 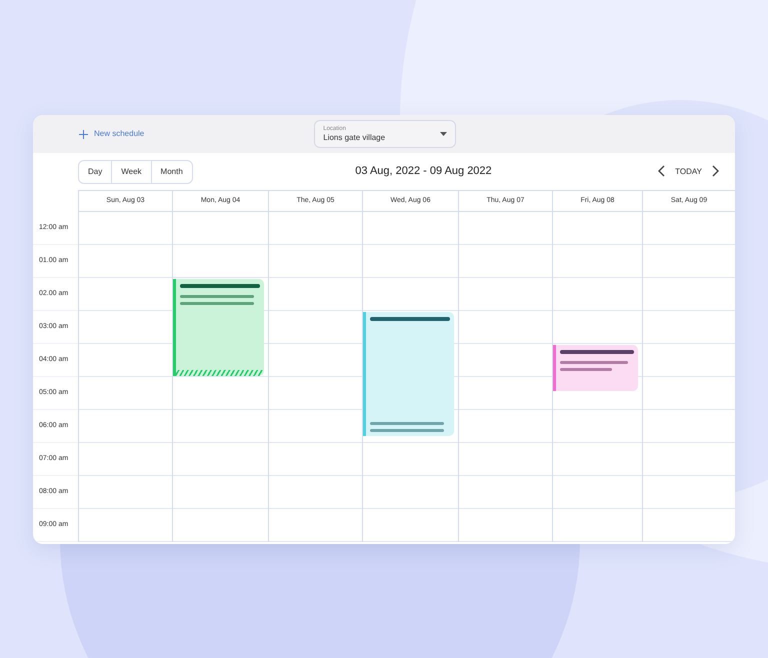 What do you see at coordinates (111, 134) in the screenshot?
I see `new-schedule-button: New schedule` at bounding box center [111, 134].